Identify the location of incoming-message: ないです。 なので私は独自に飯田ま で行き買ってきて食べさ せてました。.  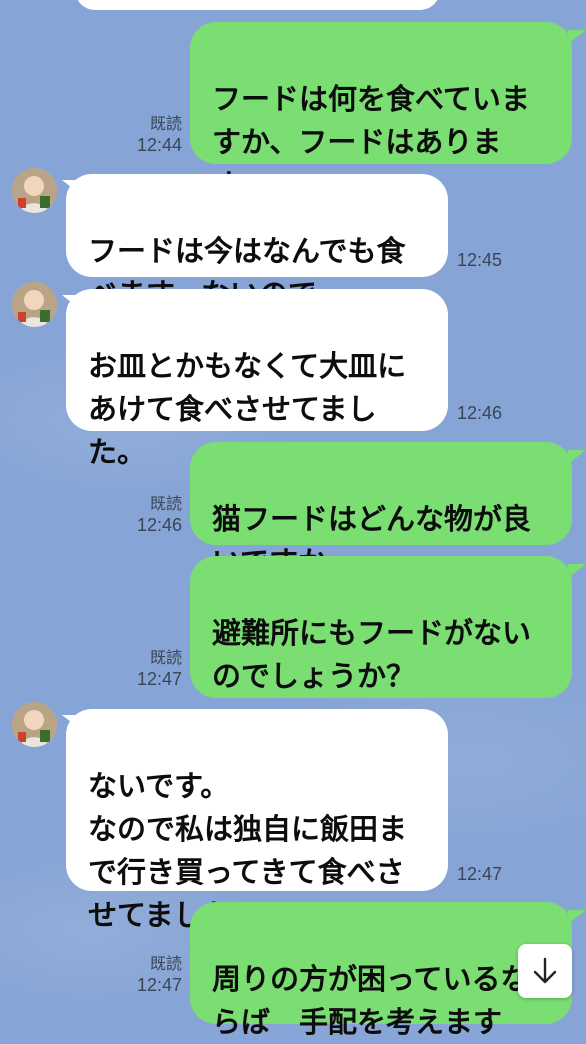
(257, 820).